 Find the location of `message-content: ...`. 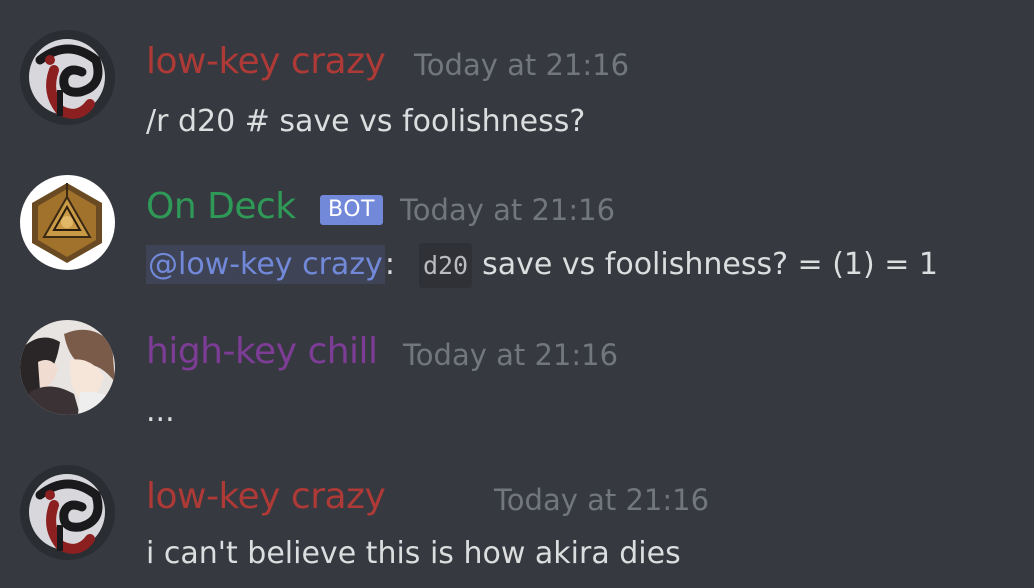

message-content: ... is located at coordinates (160, 411).